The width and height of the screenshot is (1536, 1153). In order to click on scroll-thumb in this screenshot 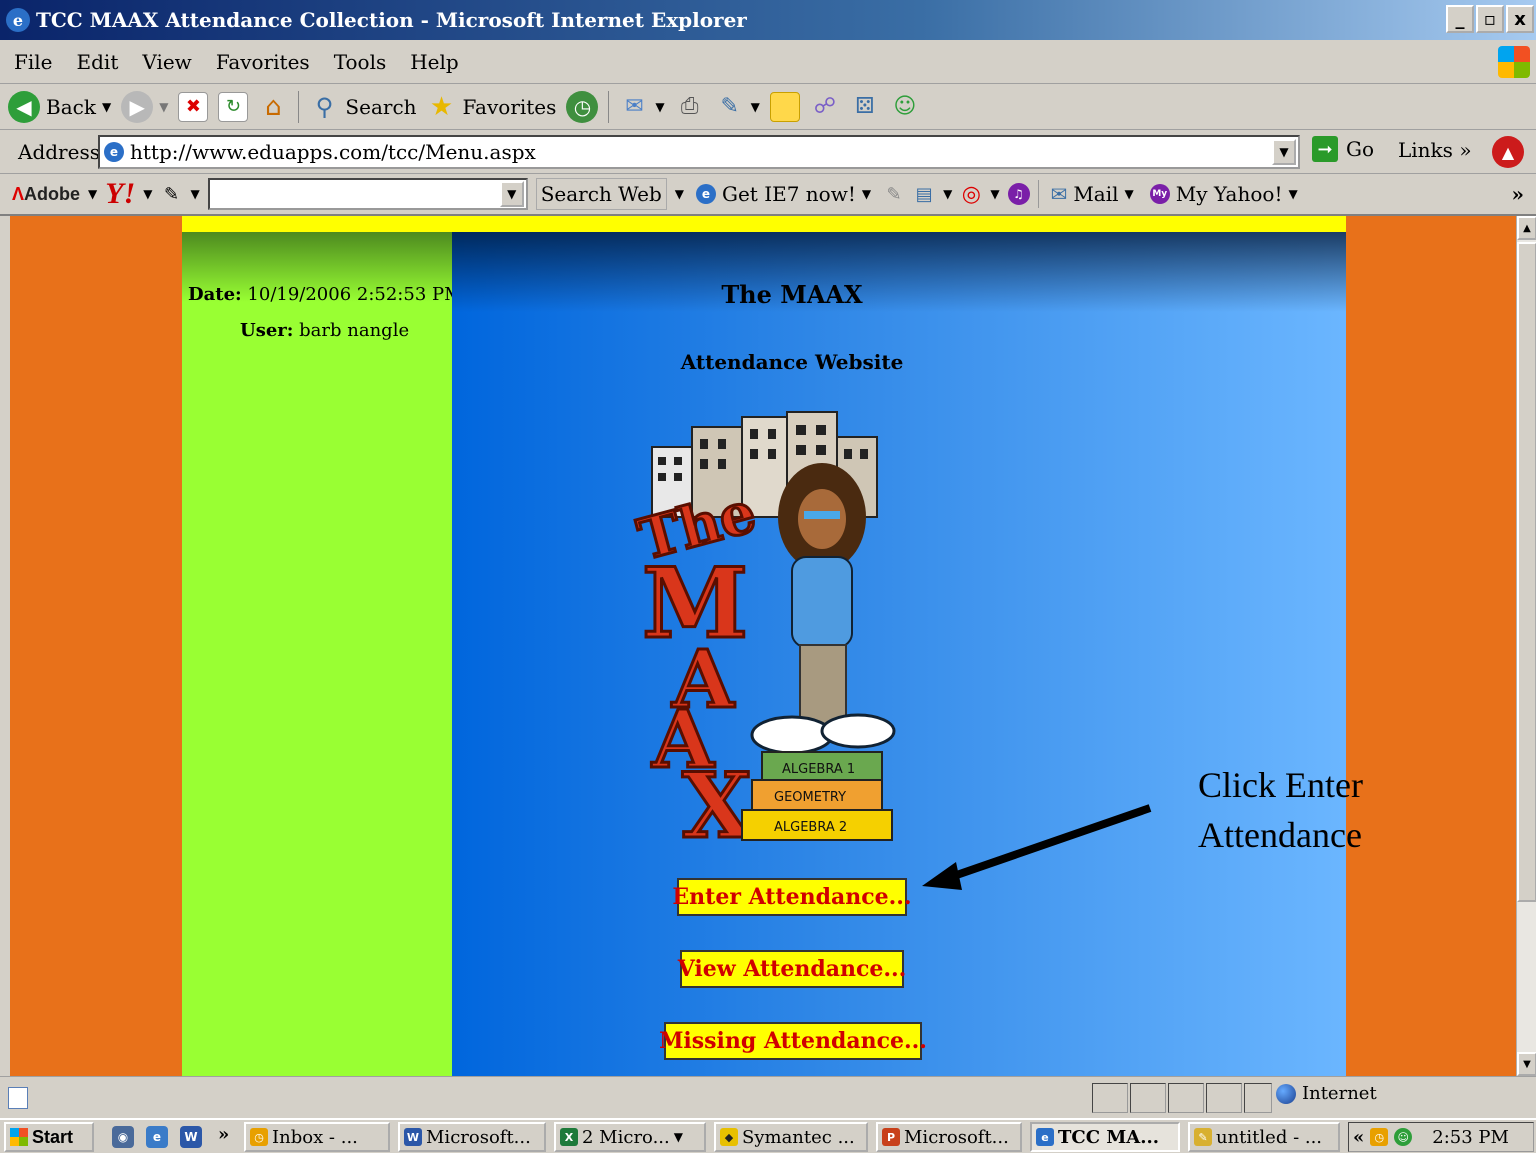, I will do `click(1526, 572)`.